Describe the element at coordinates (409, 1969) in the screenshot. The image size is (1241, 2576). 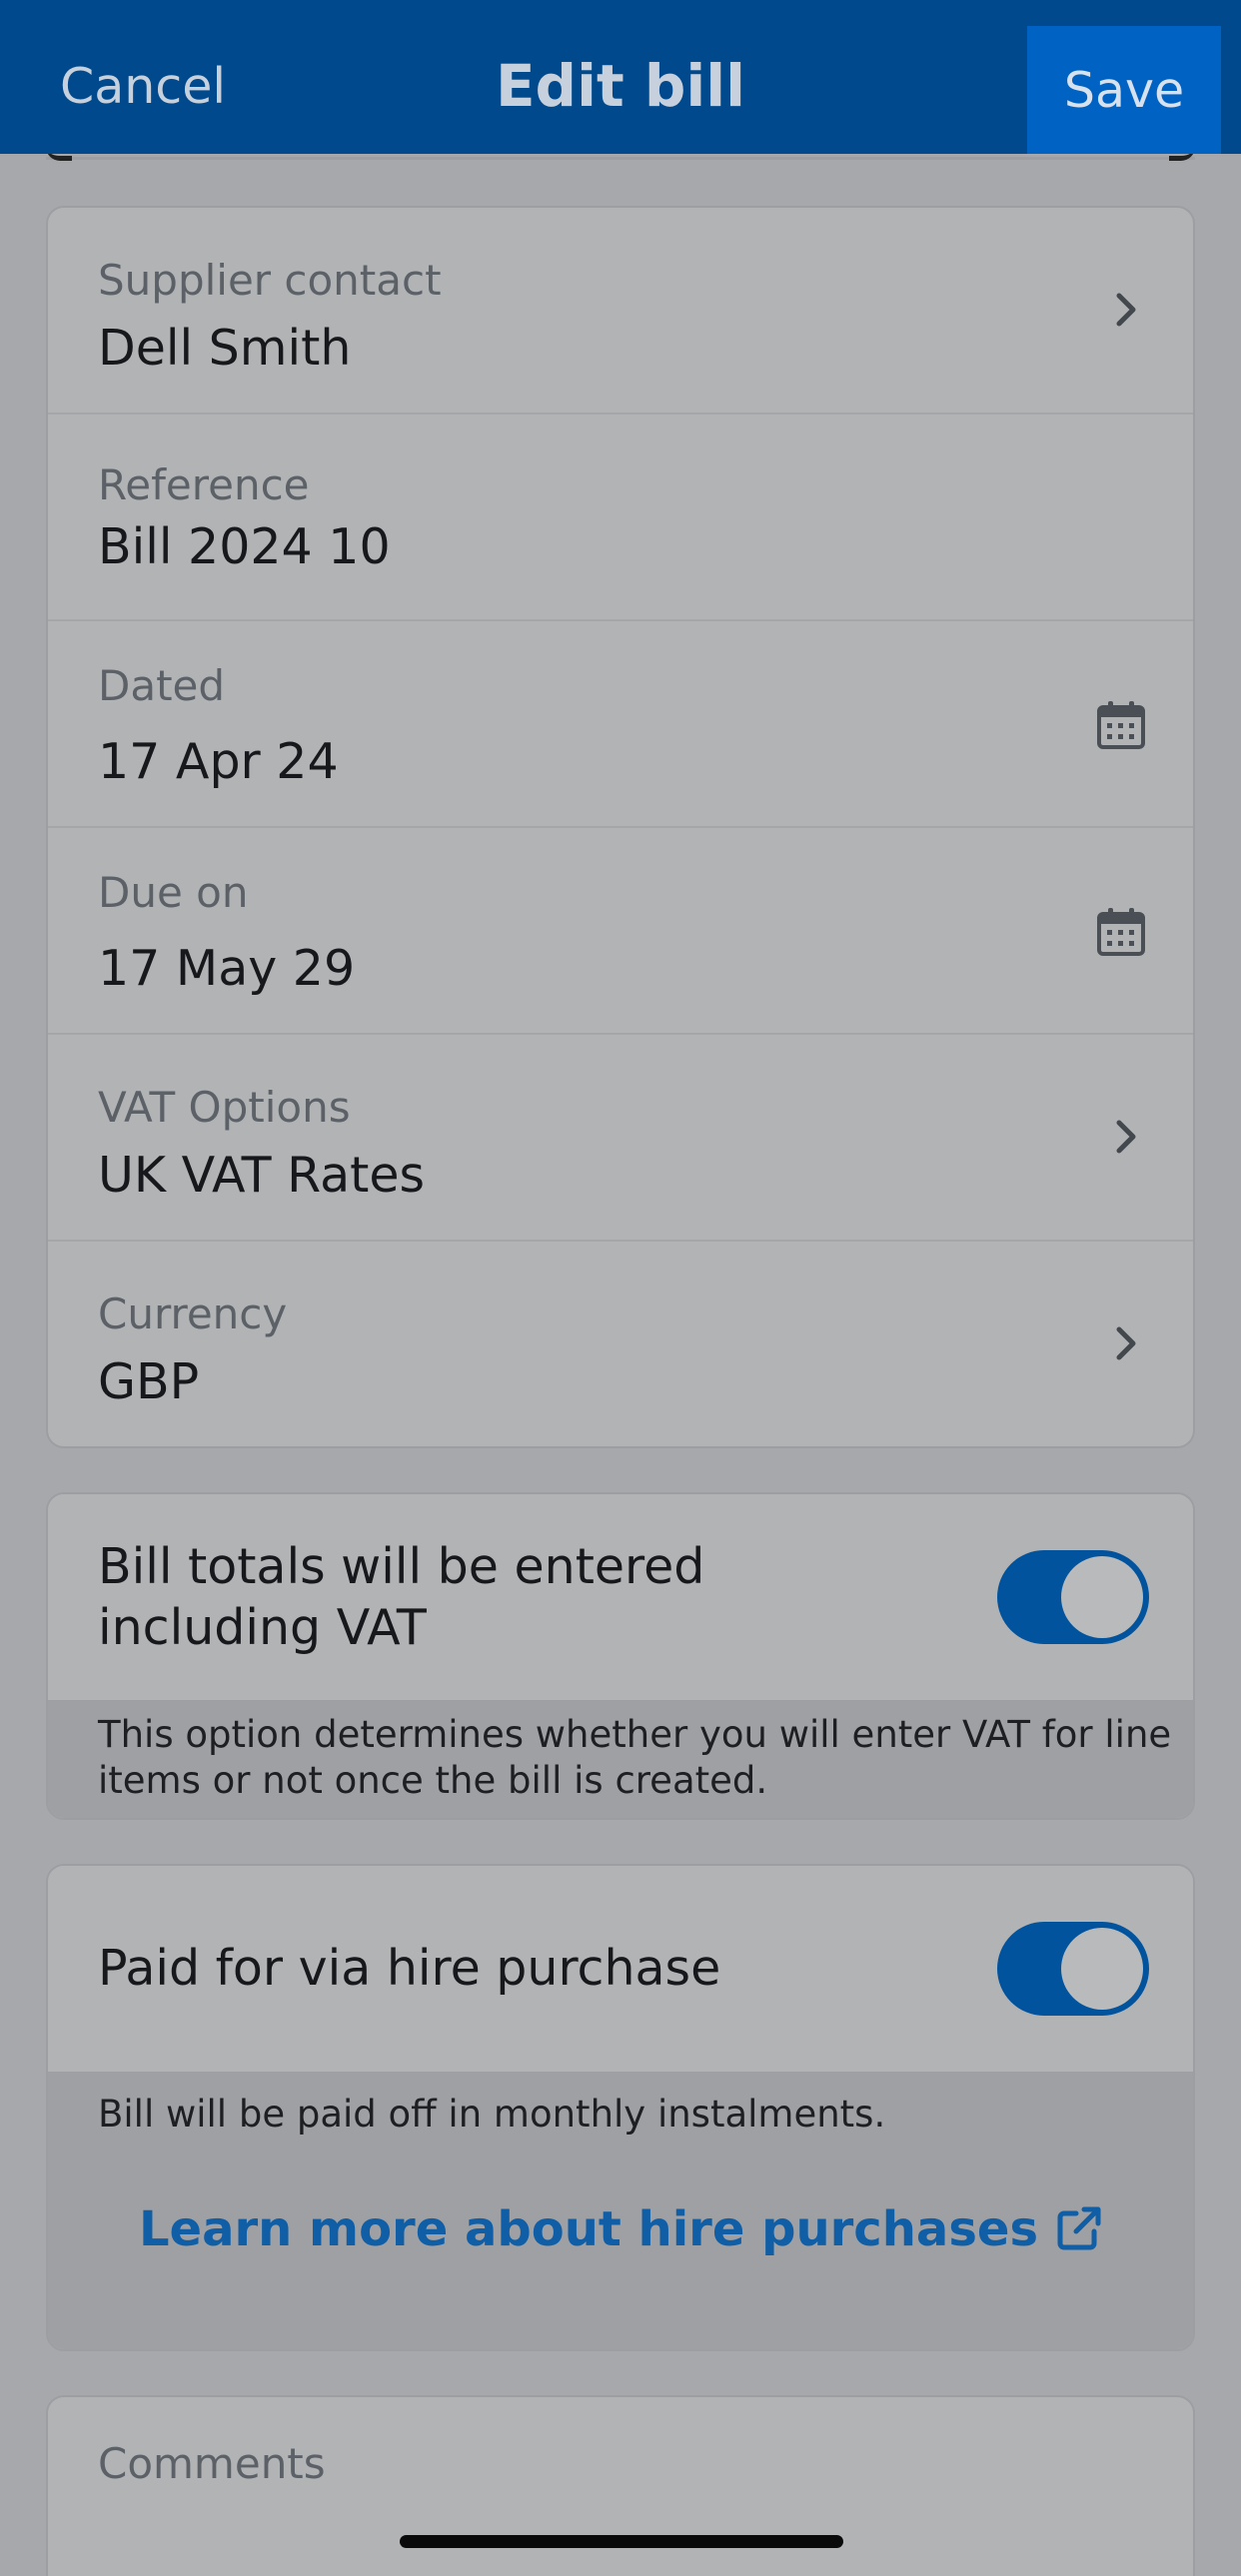
I see `hire-purchase-label: Paid for via hire purchase` at that location.